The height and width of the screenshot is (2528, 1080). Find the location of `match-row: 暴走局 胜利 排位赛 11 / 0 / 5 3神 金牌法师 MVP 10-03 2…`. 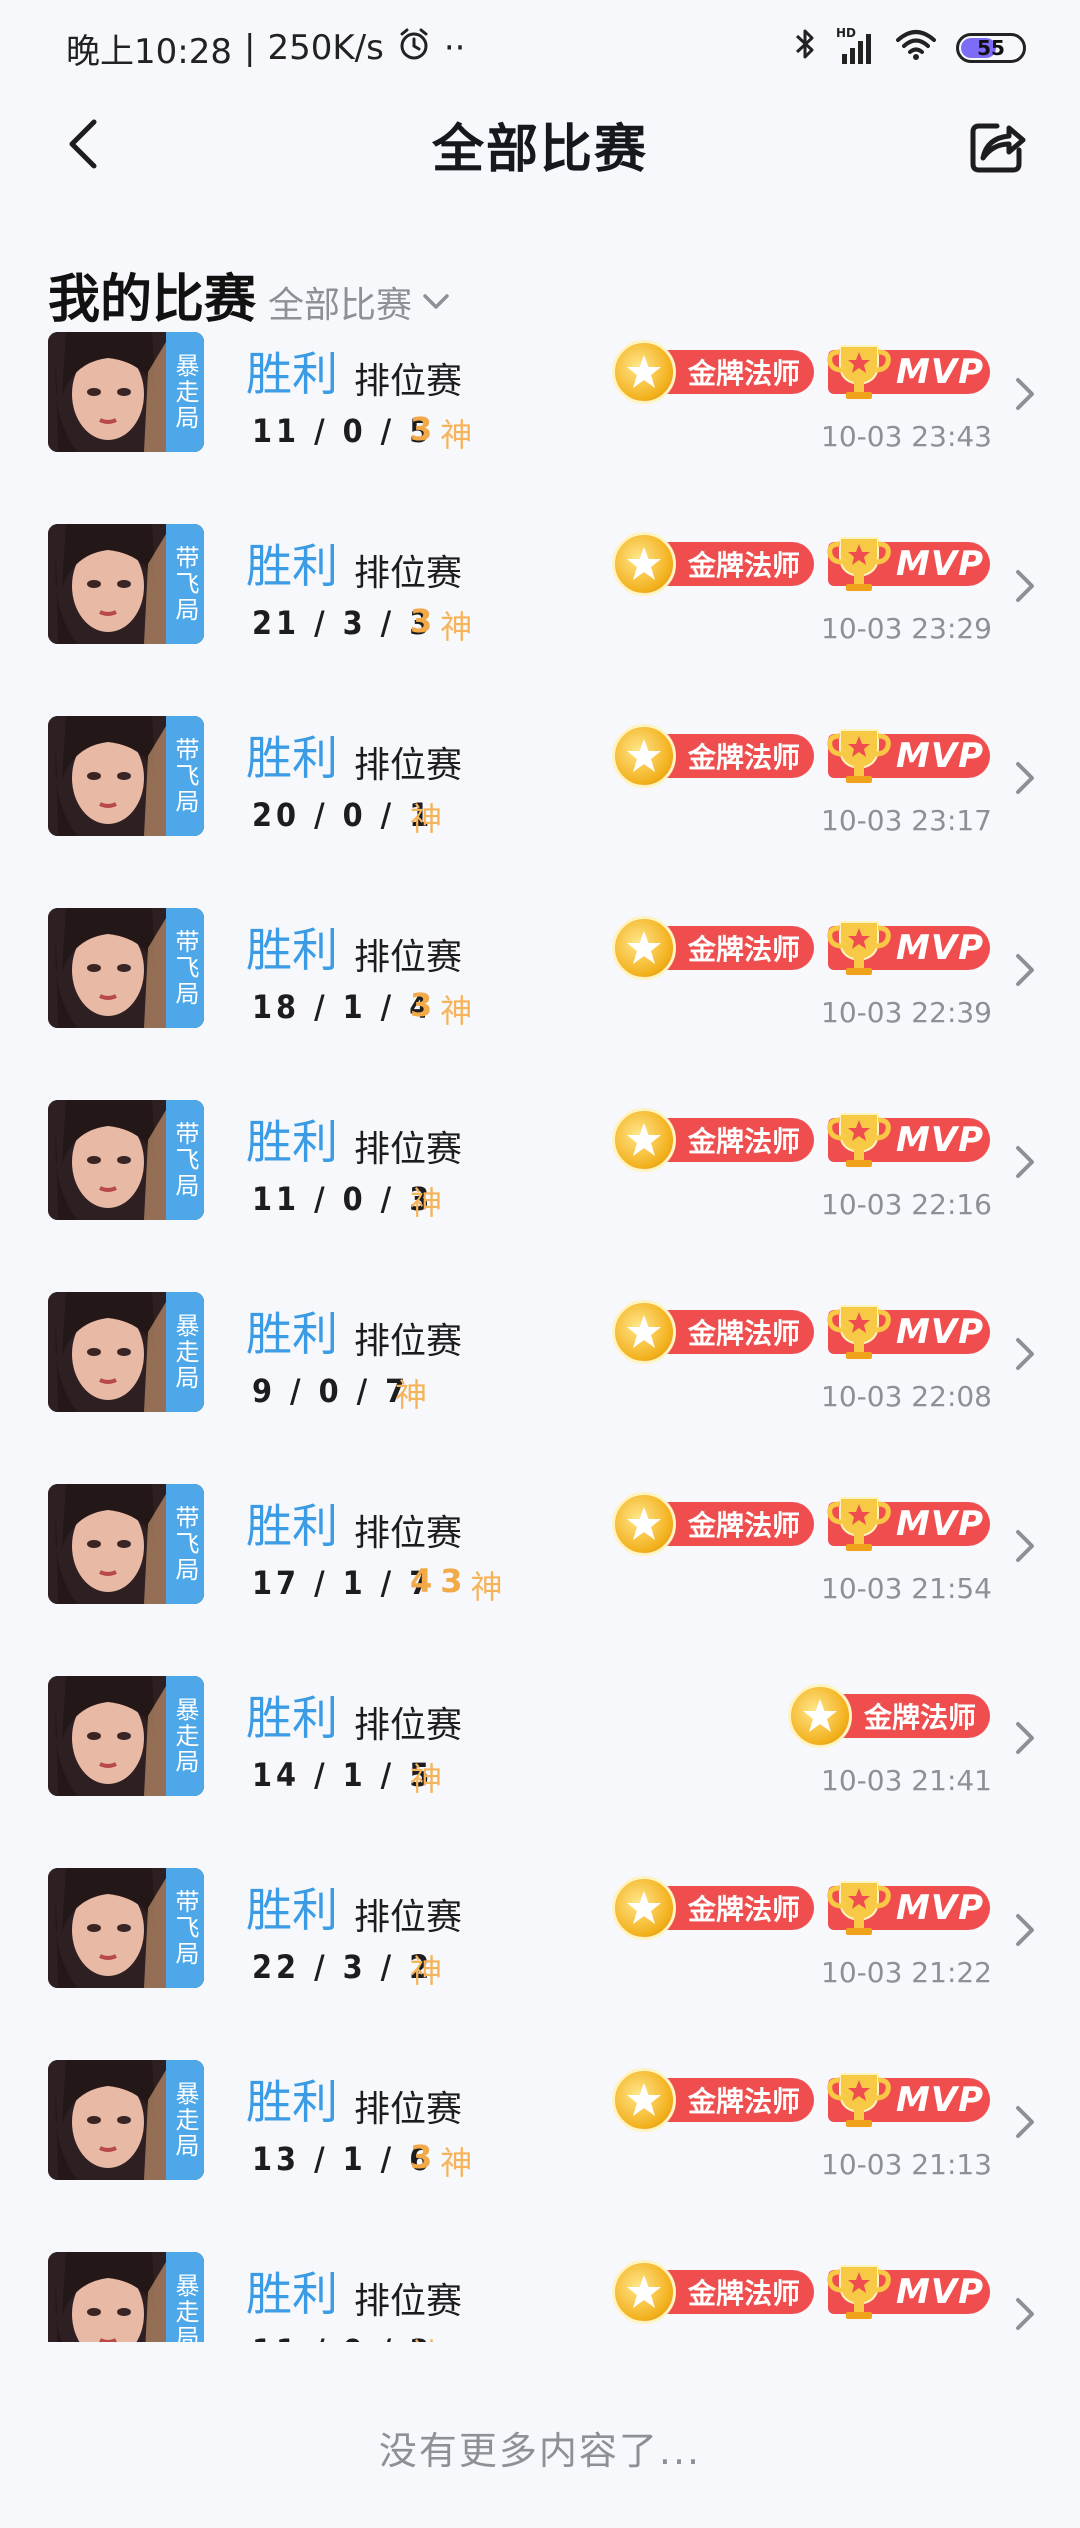

match-row: 暴走局 胜利 排位赛 11 / 0 / 5 3神 金牌法师 MVP 10-03 2… is located at coordinates (540, 414).